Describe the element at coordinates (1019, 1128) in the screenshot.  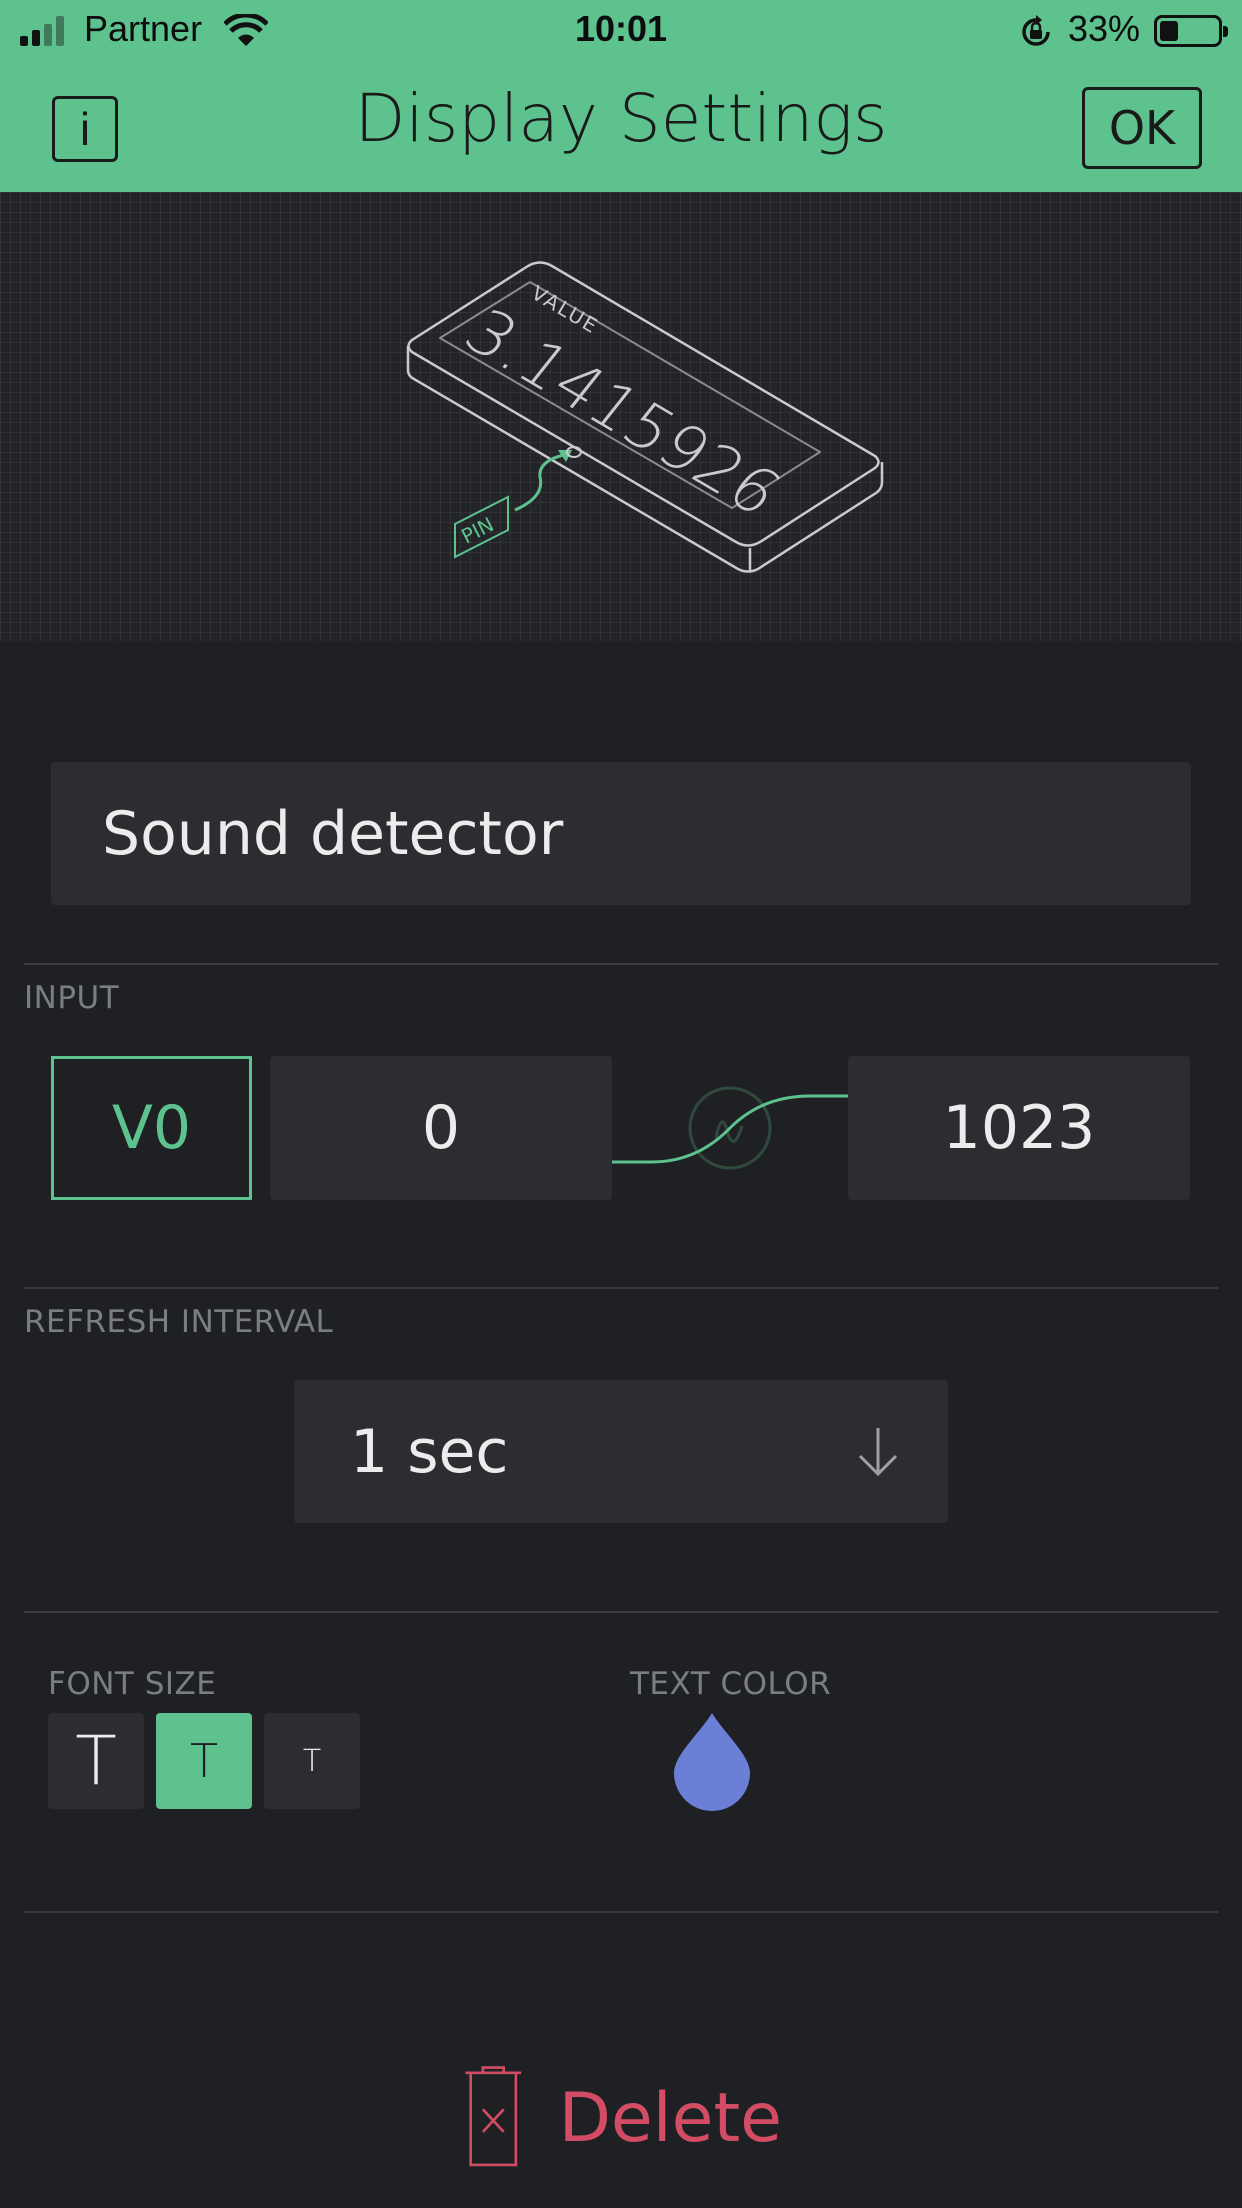
I see `input-max-field: 1023` at that location.